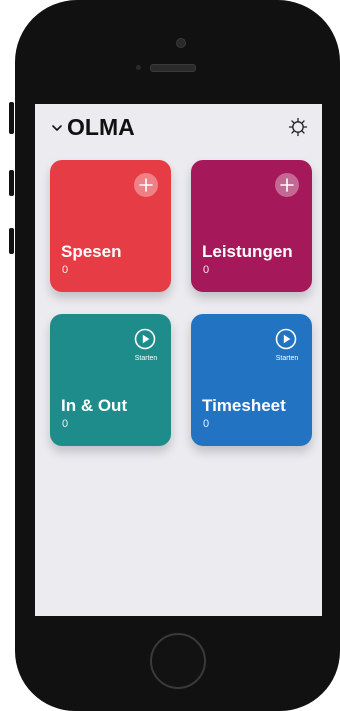 The image size is (340, 711). I want to click on tile-leistungen: Leistungen 0, so click(251, 226).